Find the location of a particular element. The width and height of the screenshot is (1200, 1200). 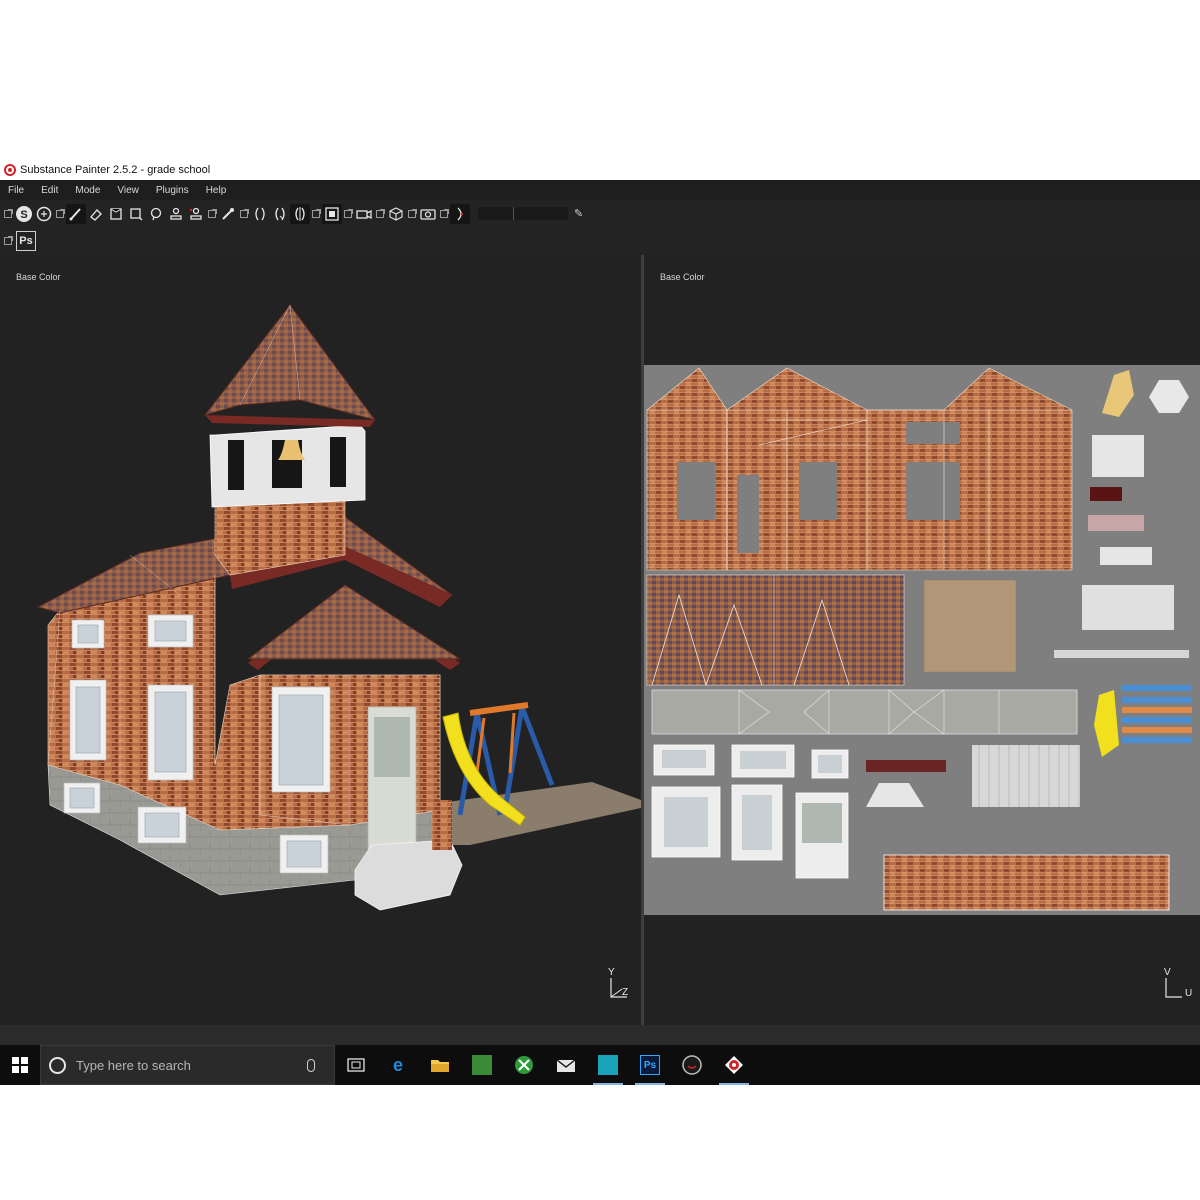

material-picker-icon is located at coordinates (196, 214).